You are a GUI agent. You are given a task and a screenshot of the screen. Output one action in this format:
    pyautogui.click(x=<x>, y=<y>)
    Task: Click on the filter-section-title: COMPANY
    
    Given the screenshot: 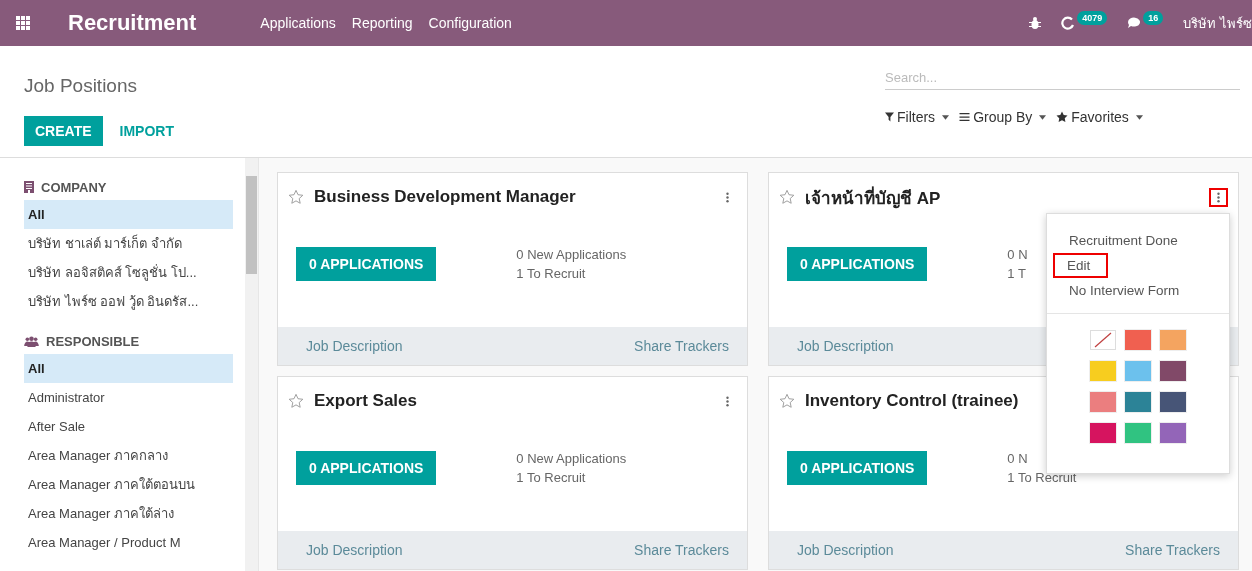 What is the action you would take?
    pyautogui.click(x=74, y=187)
    